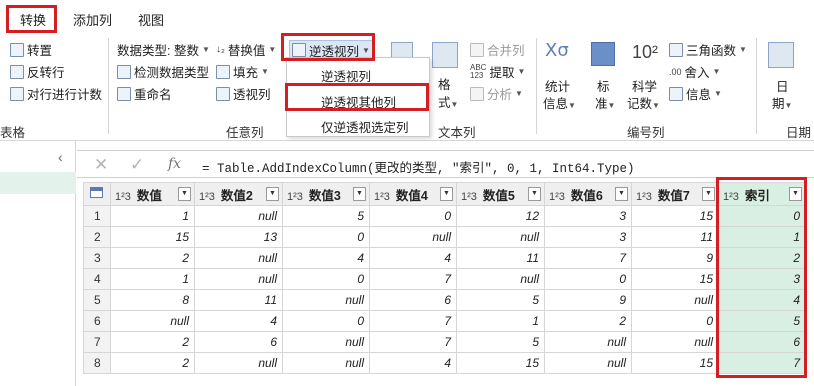  What do you see at coordinates (444, 258) in the screenshot?
I see `table-row: 3 2 null 4 4 11 7 9 2` at bounding box center [444, 258].